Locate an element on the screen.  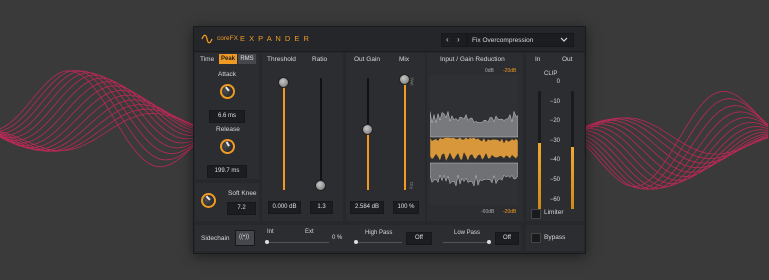
level-meter-panel: In Out CLIP 0 −10 −20 −30 −40 −50 −60 Limiter is located at coordinates (555, 137).